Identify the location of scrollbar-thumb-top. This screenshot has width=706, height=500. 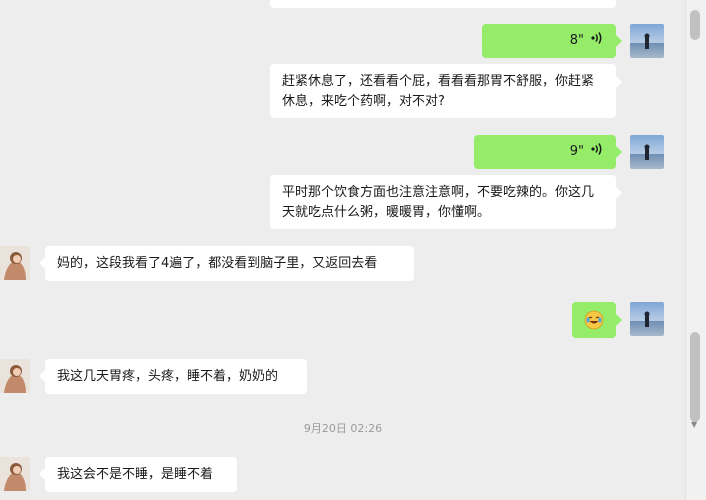
(695, 25).